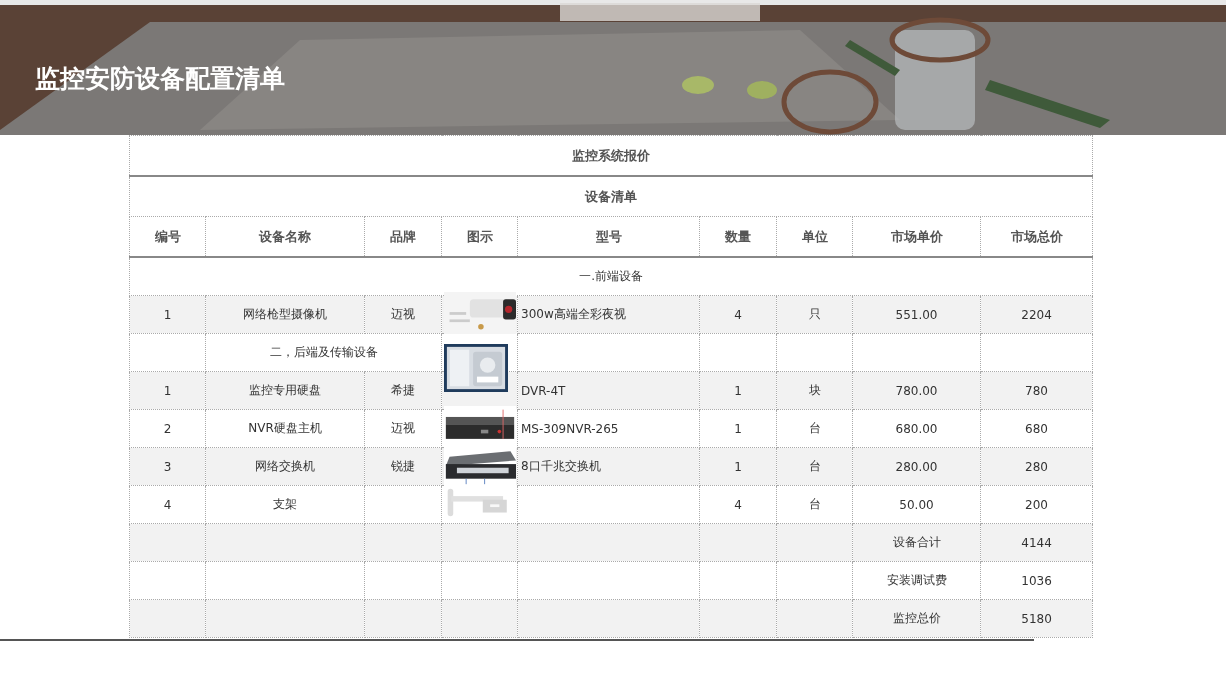  What do you see at coordinates (611, 276) in the screenshot?
I see `section-heading: 一.前端设备` at bounding box center [611, 276].